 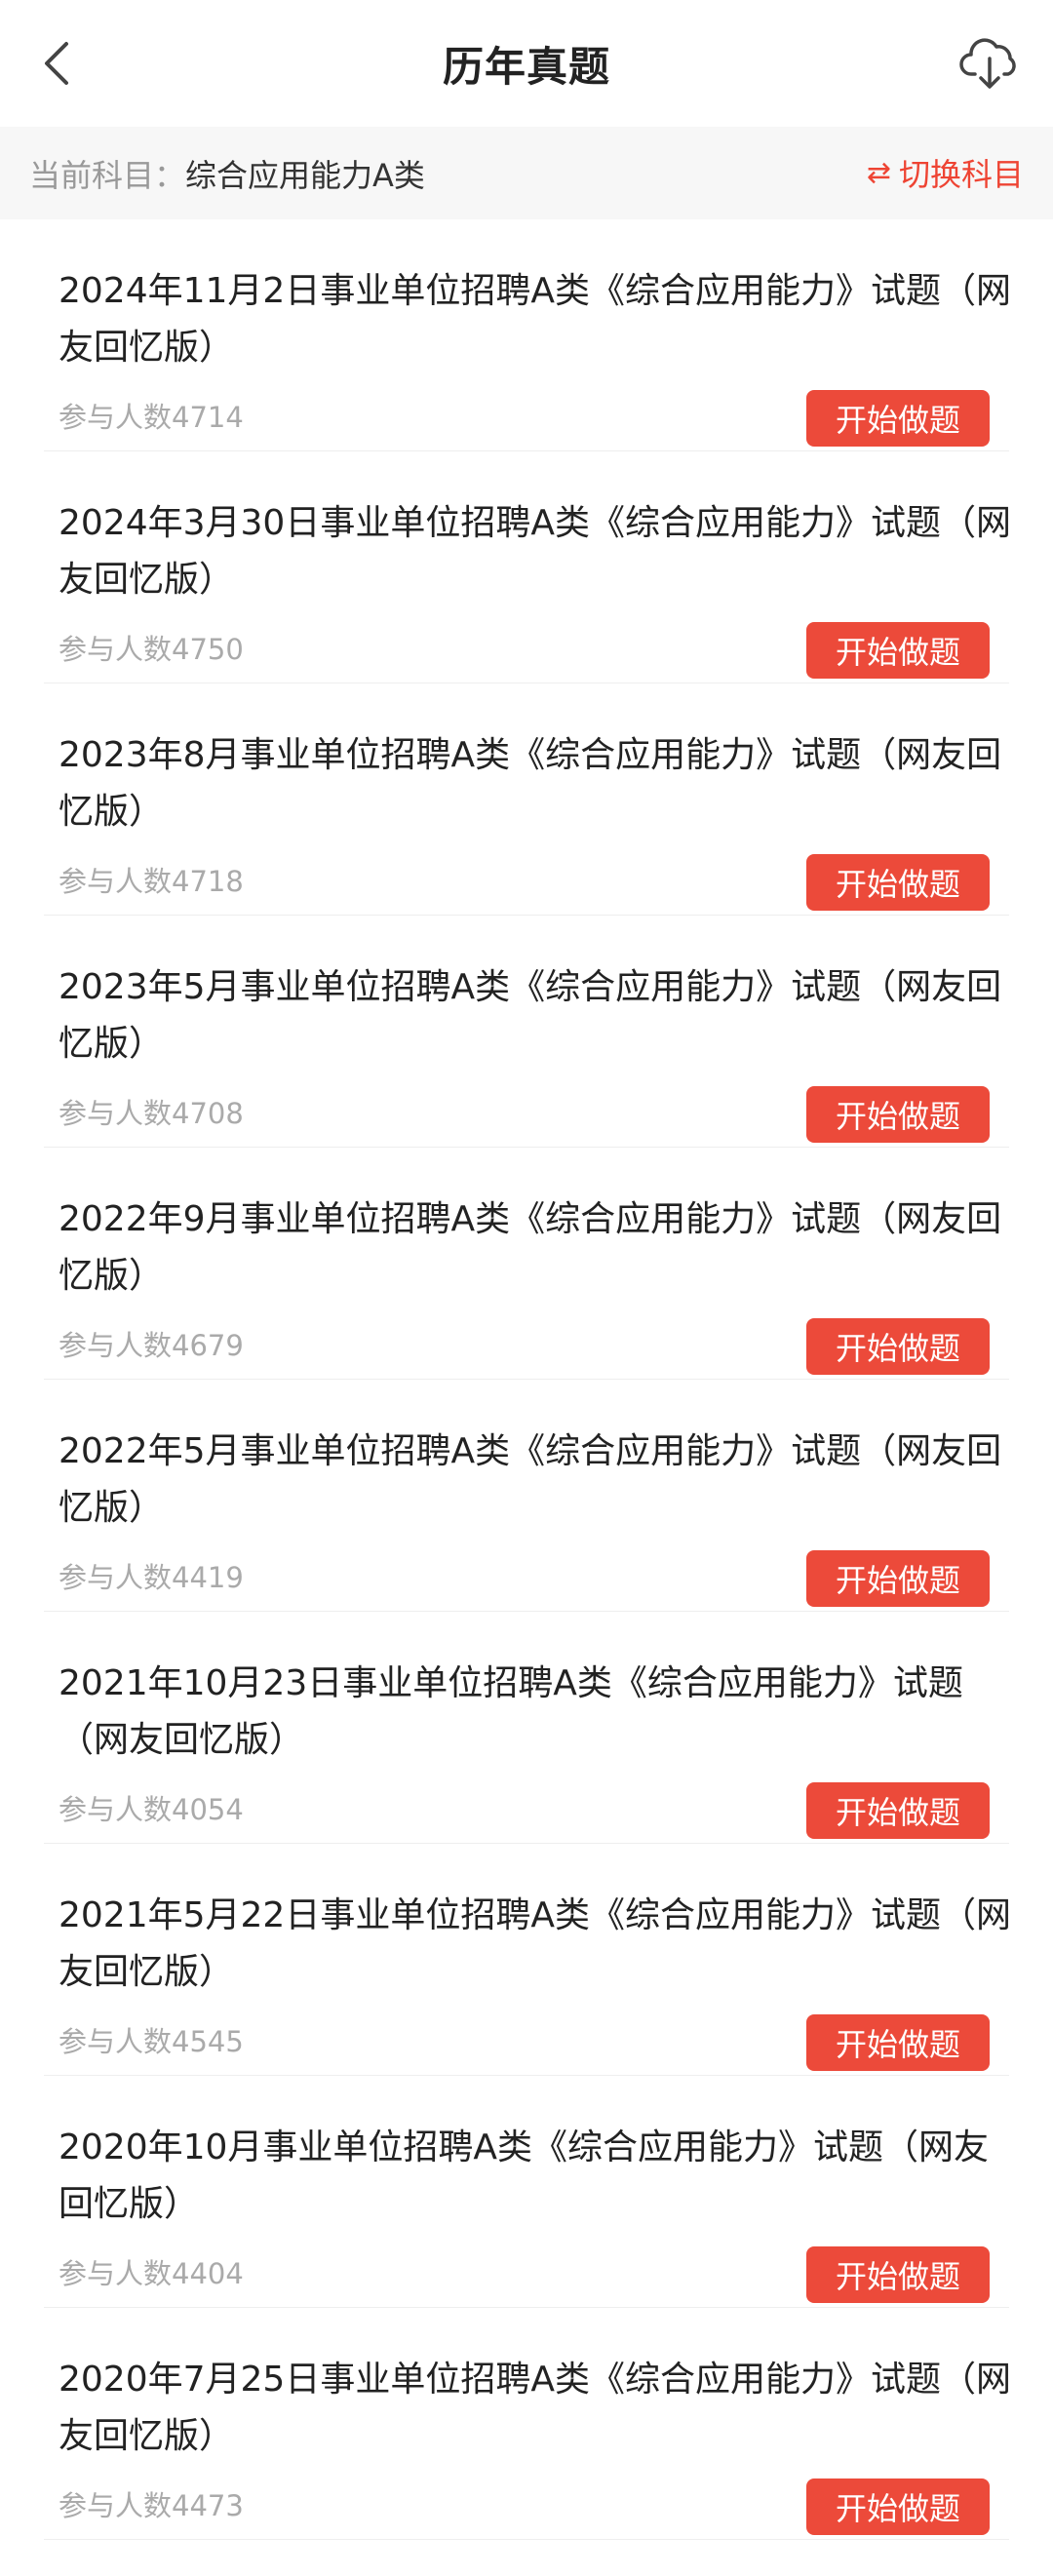 I want to click on exam-title: 2022年5月事业单位招聘A类《综合应用能力》试题（网友回忆版）, so click(x=530, y=1479).